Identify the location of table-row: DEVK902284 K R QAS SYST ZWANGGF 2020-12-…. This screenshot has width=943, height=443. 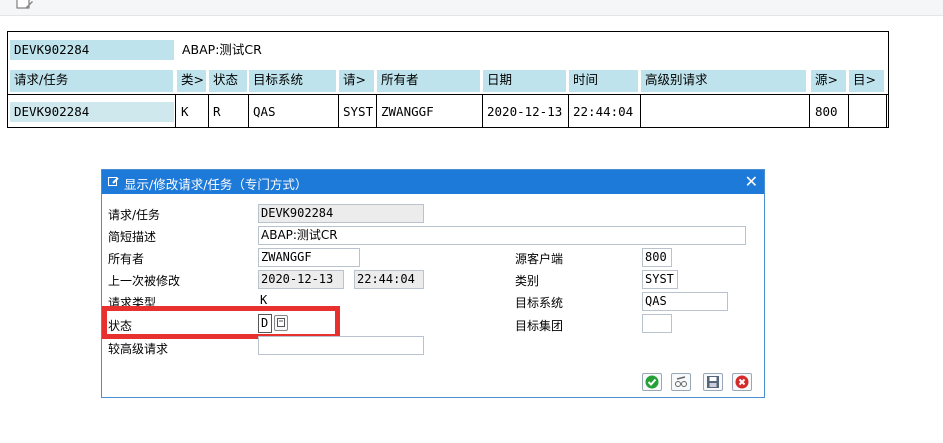
(448, 111).